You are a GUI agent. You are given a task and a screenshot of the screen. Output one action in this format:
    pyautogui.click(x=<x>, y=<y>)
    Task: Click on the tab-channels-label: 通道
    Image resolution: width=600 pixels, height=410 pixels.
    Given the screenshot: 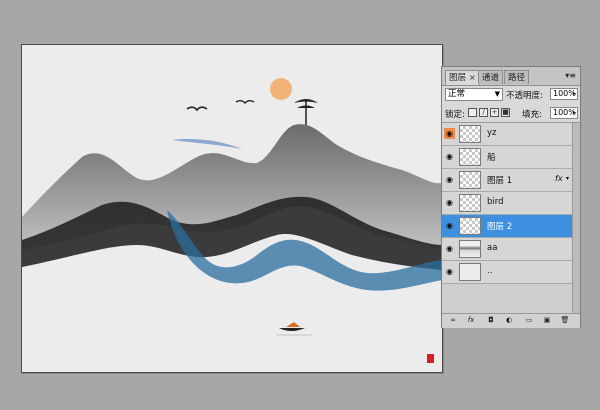 What is the action you would take?
    pyautogui.click(x=491, y=78)
    